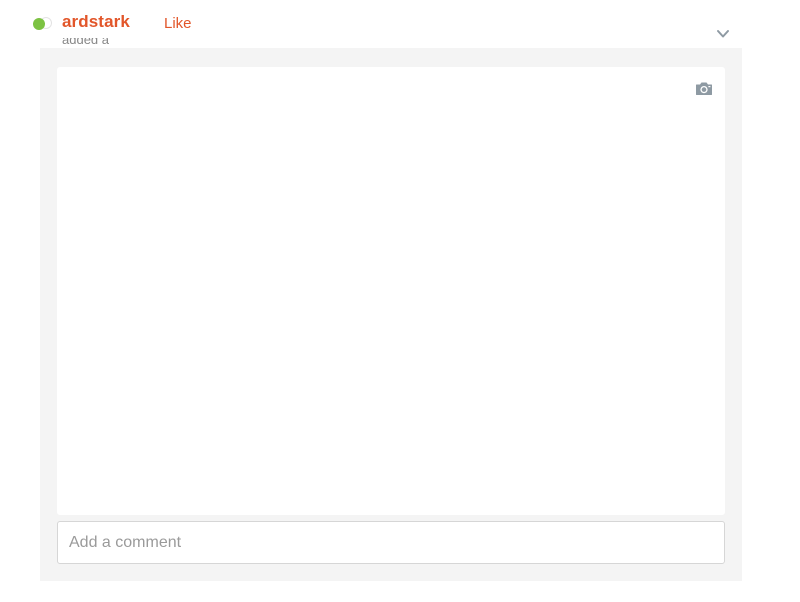 The image size is (800, 602). I want to click on comment-input, so click(391, 542).